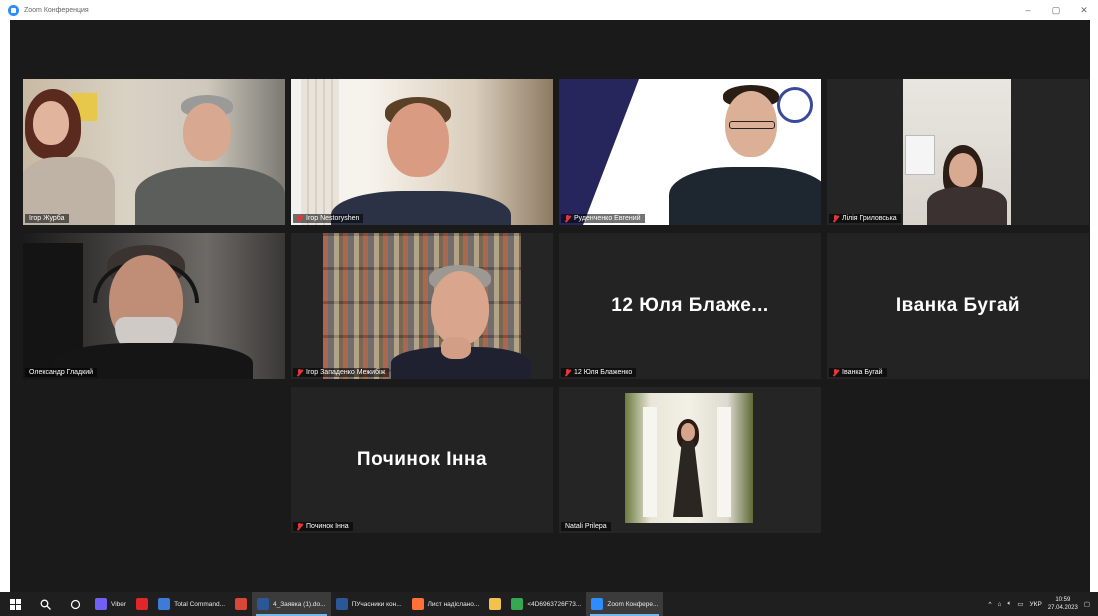 The height and width of the screenshot is (616, 1098). Describe the element at coordinates (61, 372) in the screenshot. I see `participant-name-tag: Олександр Гладкий` at that location.